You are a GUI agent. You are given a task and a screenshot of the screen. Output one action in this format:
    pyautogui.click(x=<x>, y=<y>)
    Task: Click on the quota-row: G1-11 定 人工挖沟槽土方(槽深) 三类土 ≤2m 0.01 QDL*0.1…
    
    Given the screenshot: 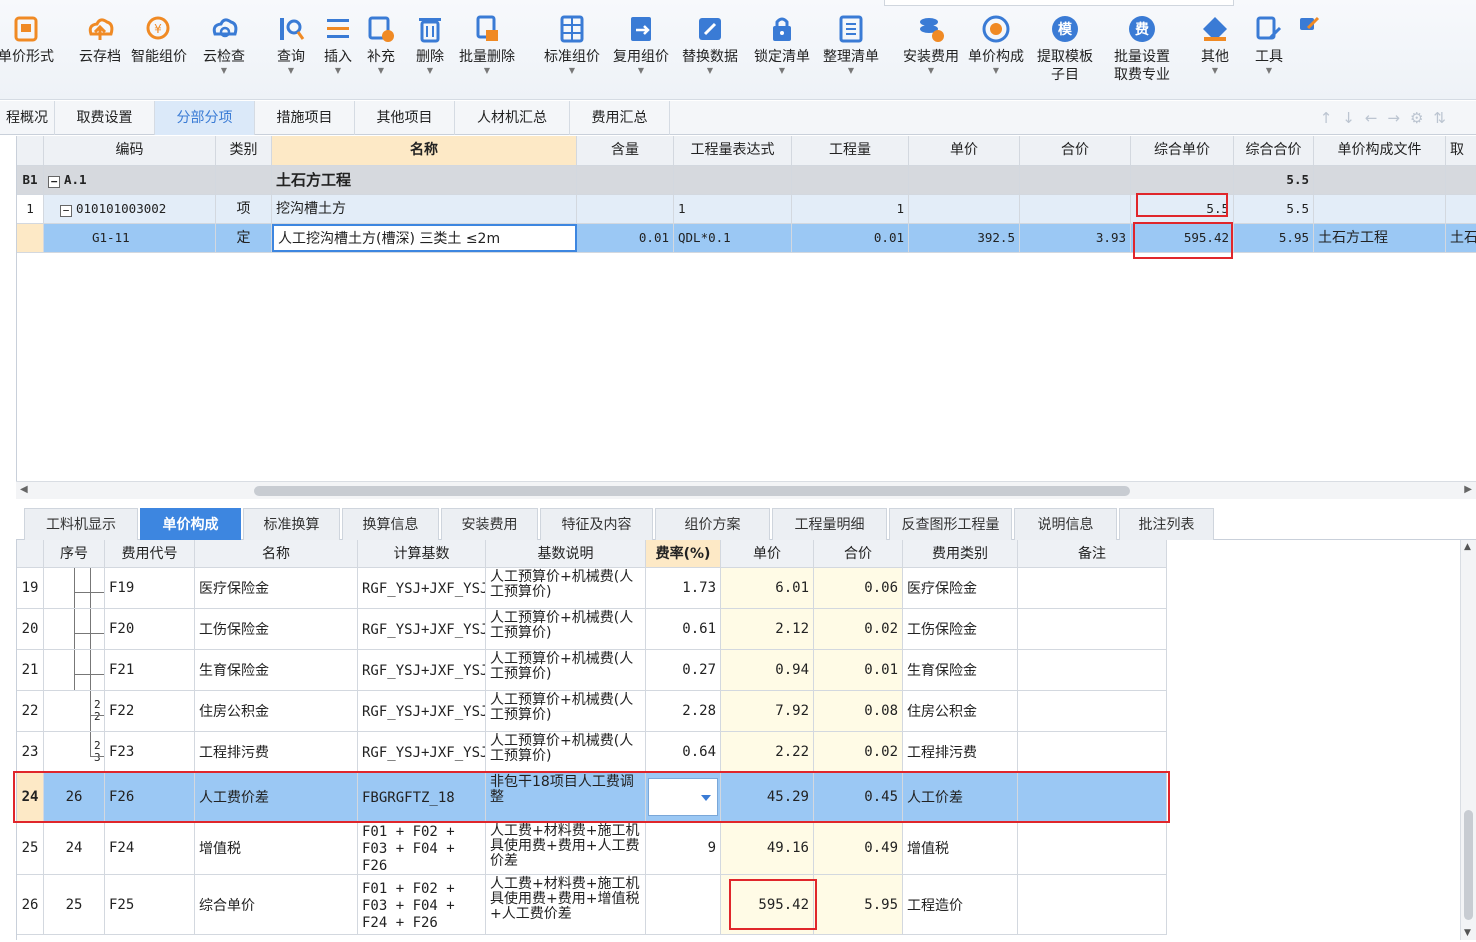 What is the action you would take?
    pyautogui.click(x=746, y=238)
    